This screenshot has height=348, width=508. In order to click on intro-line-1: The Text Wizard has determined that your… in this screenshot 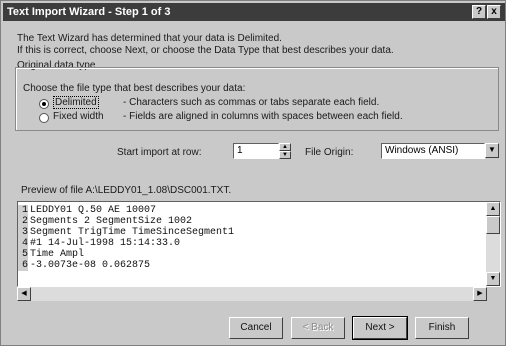, I will do `click(149, 38)`.